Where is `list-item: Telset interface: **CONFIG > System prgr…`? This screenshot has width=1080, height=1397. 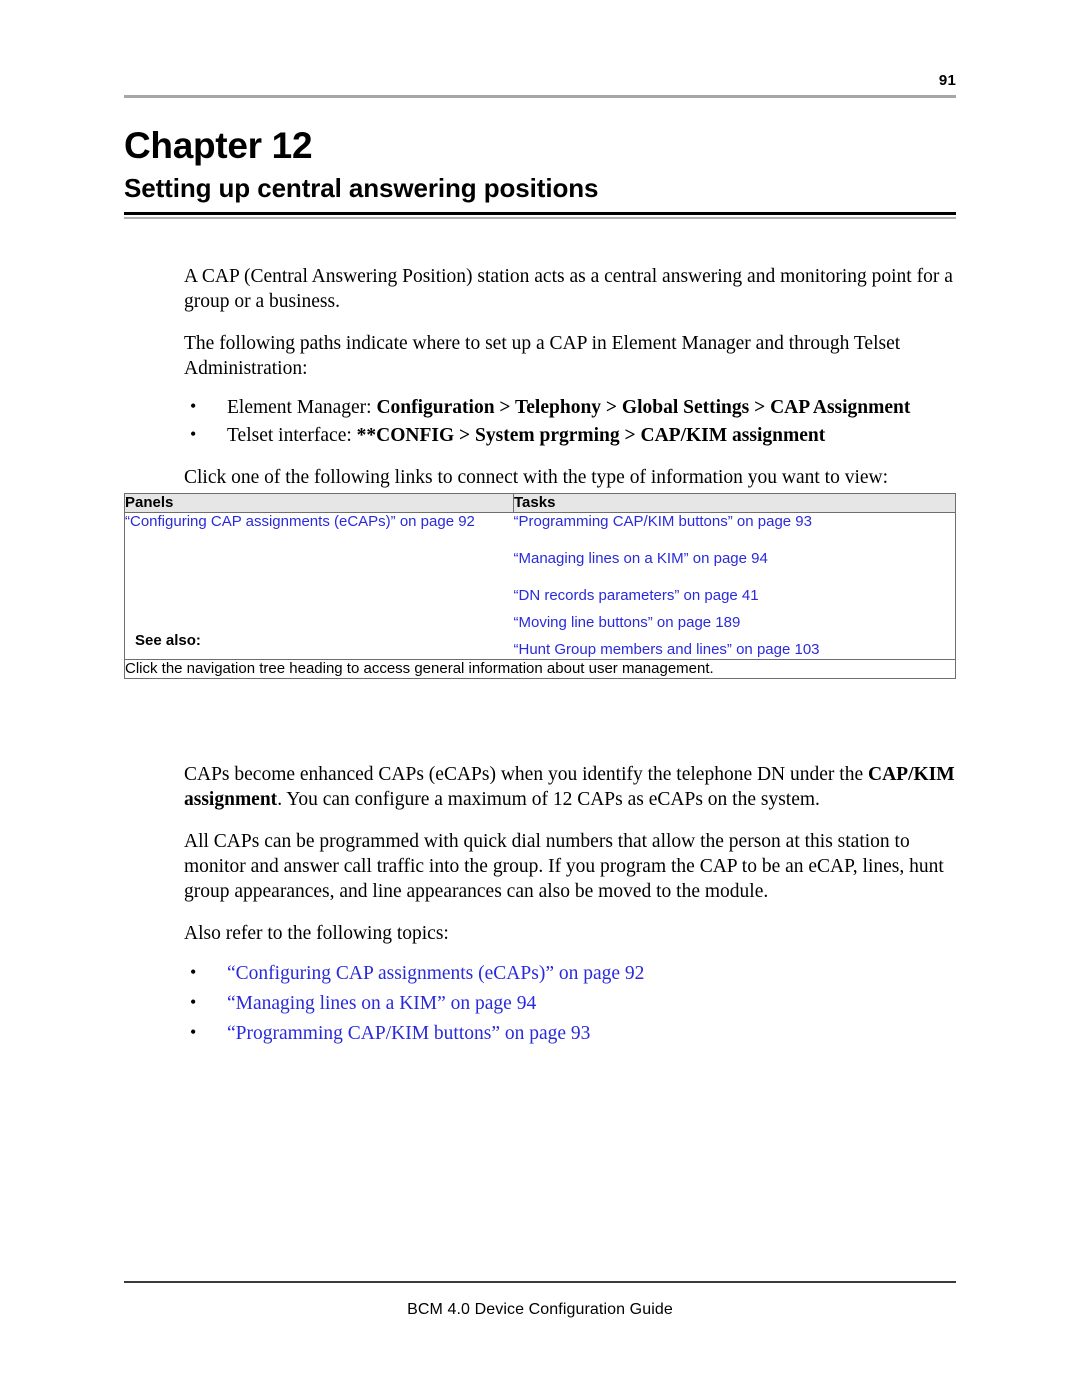
list-item: Telset interface: **CONFIG > System prgr… is located at coordinates (570, 435).